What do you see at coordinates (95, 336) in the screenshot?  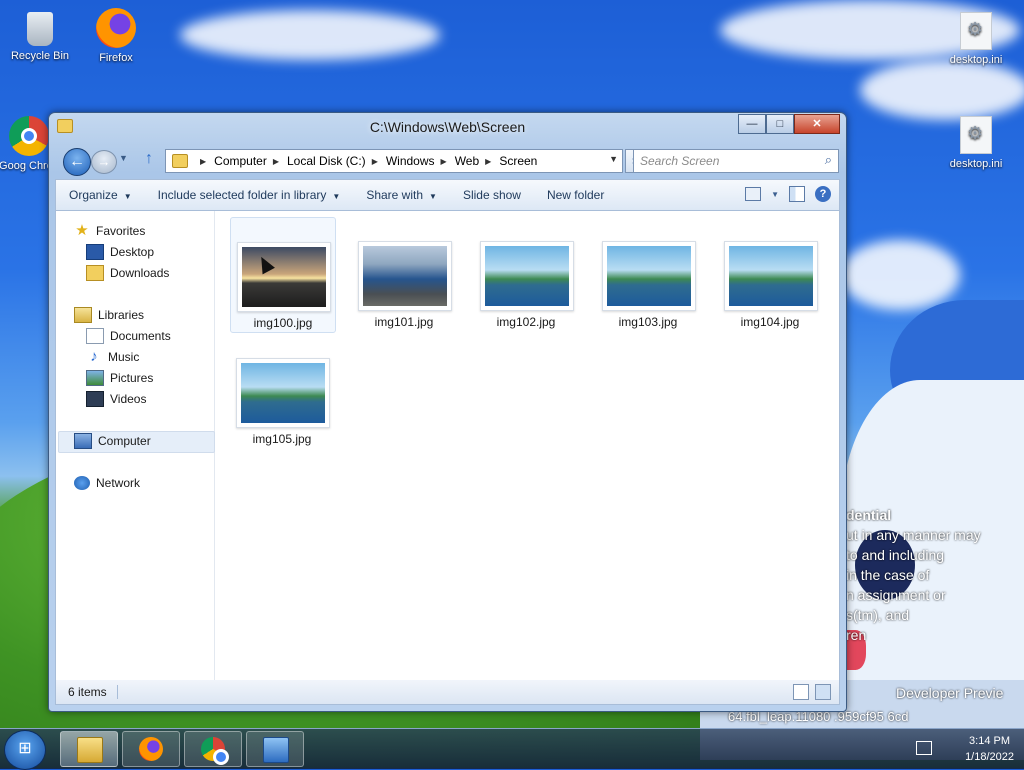 I see `documents-icon` at bounding box center [95, 336].